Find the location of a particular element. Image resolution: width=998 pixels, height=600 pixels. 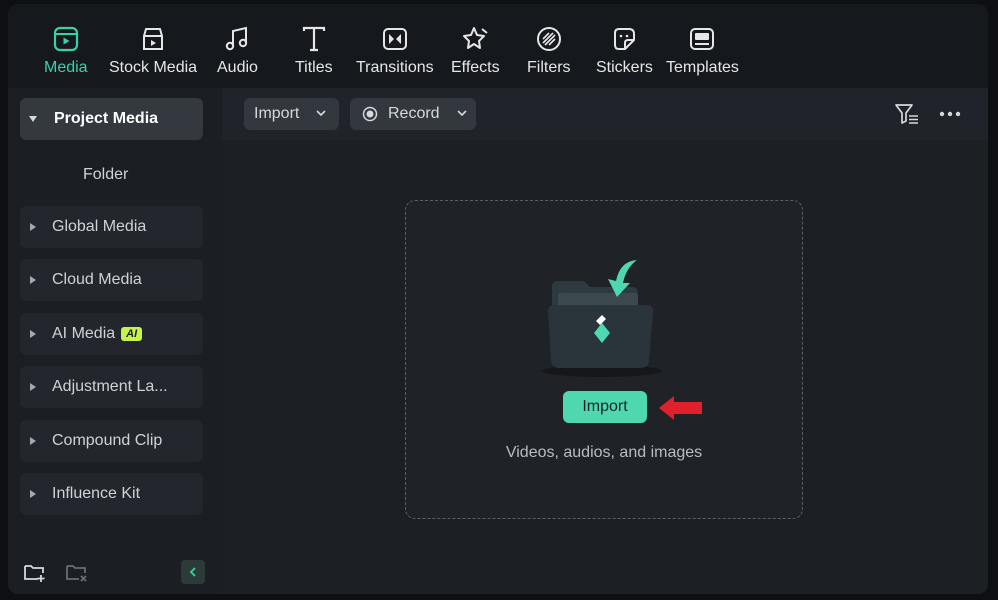

ai-badge: AI is located at coordinates (132, 334).